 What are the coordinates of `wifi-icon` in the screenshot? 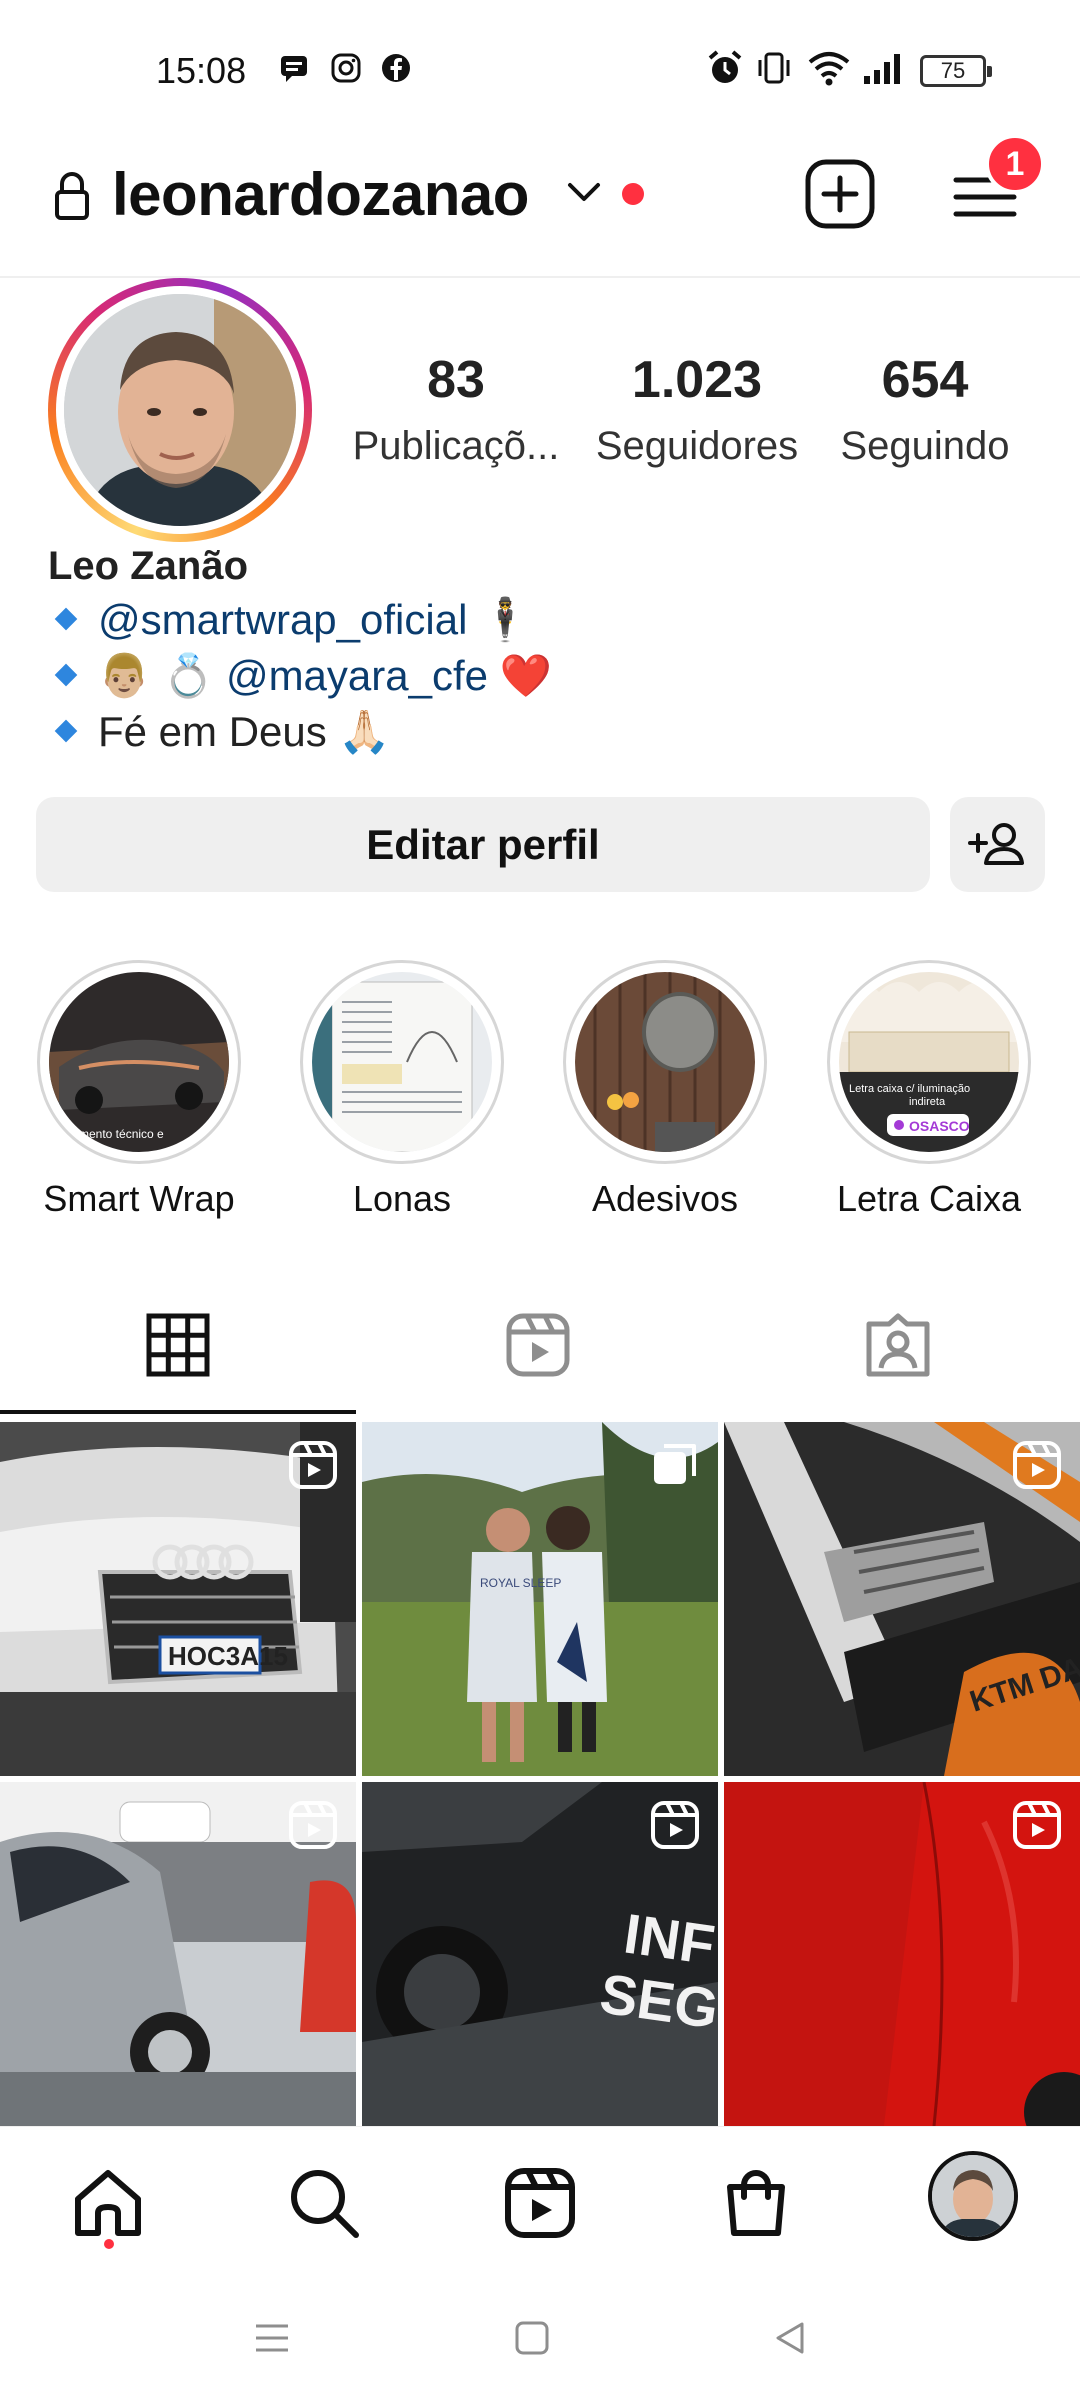 It's located at (829, 69).